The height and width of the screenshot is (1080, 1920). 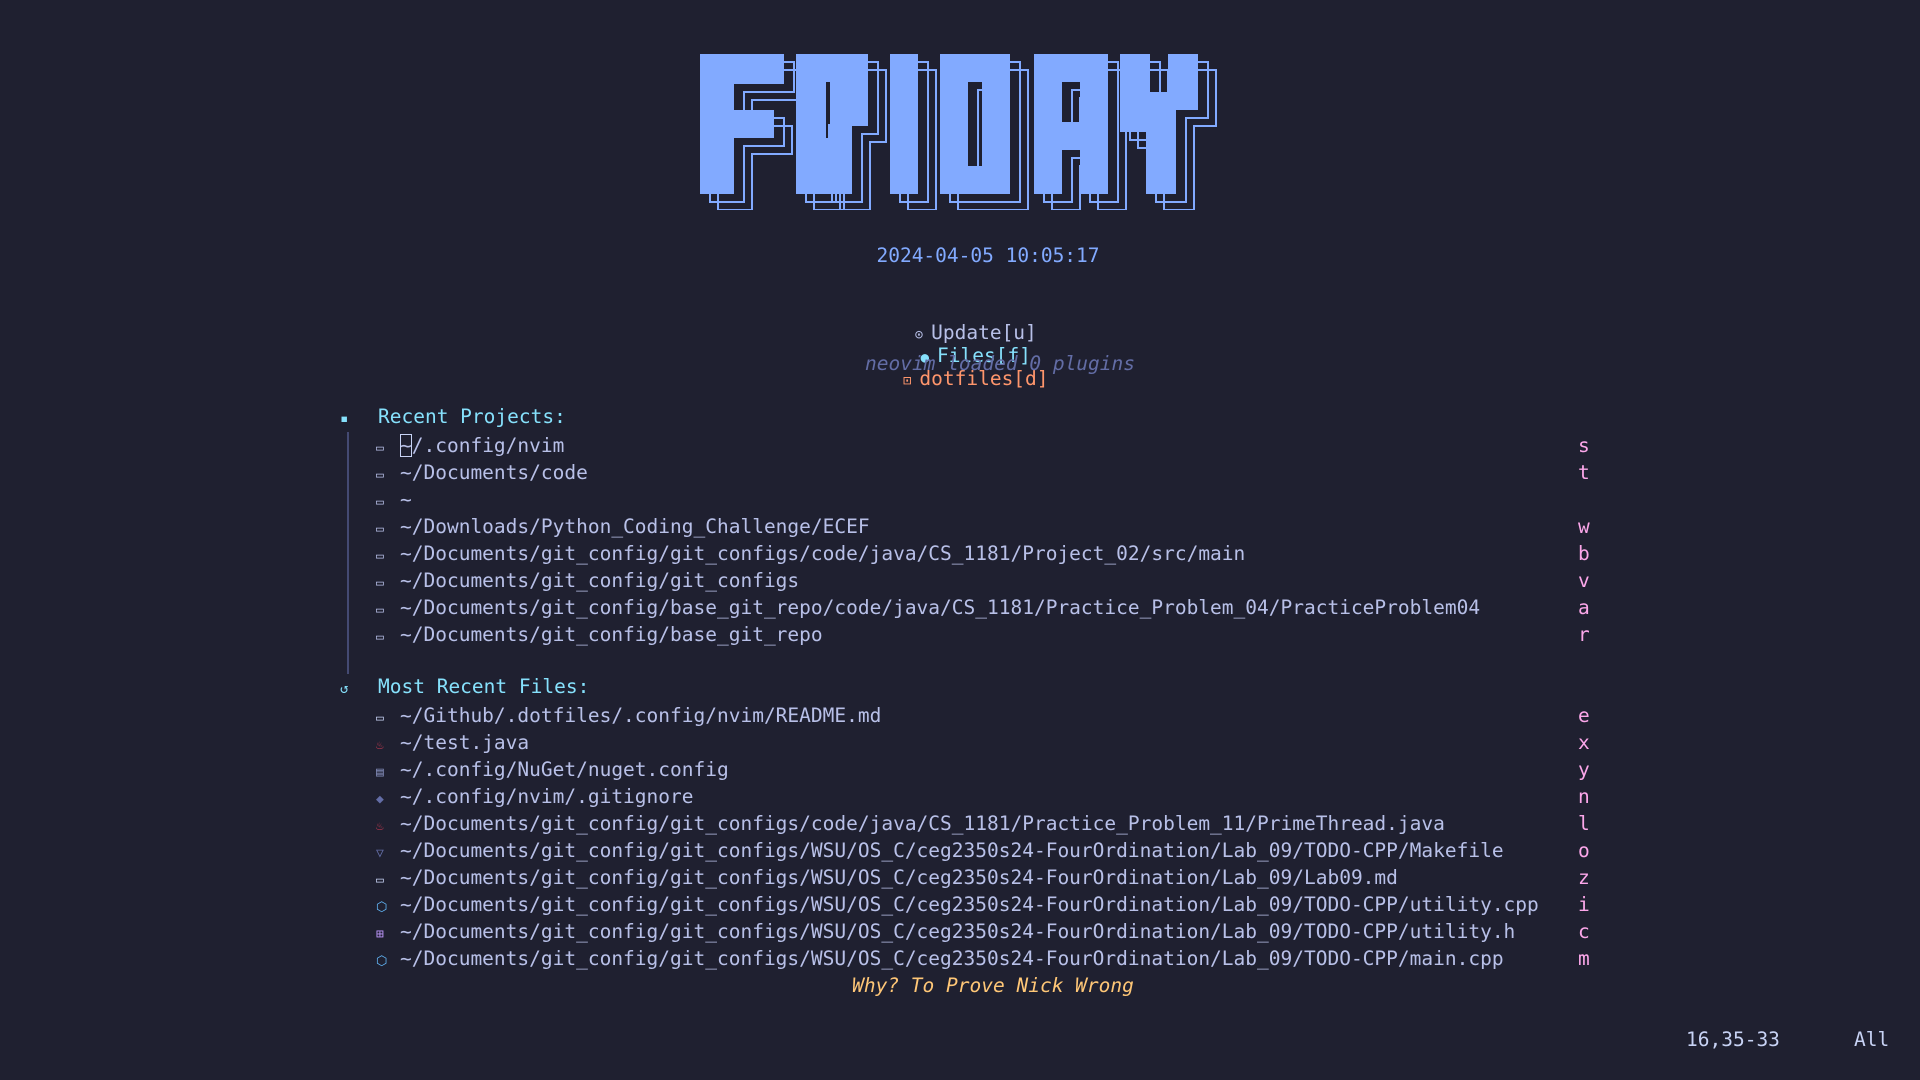 What do you see at coordinates (564, 769) in the screenshot?
I see `file-path: ~/.config/NuGet/nuget.config` at bounding box center [564, 769].